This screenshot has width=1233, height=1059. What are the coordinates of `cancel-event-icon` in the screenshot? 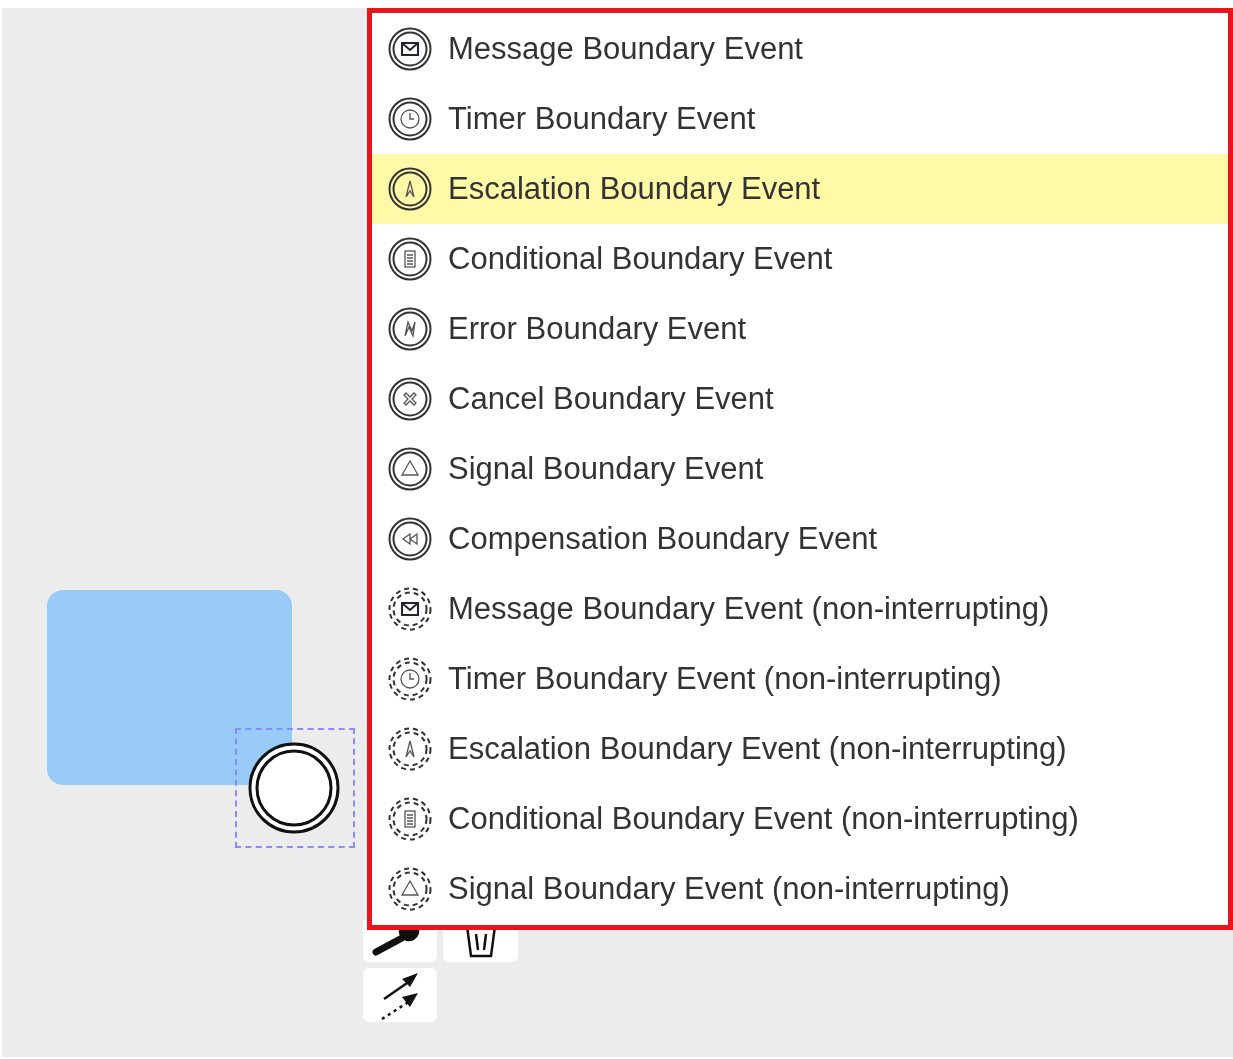 It's located at (410, 399).